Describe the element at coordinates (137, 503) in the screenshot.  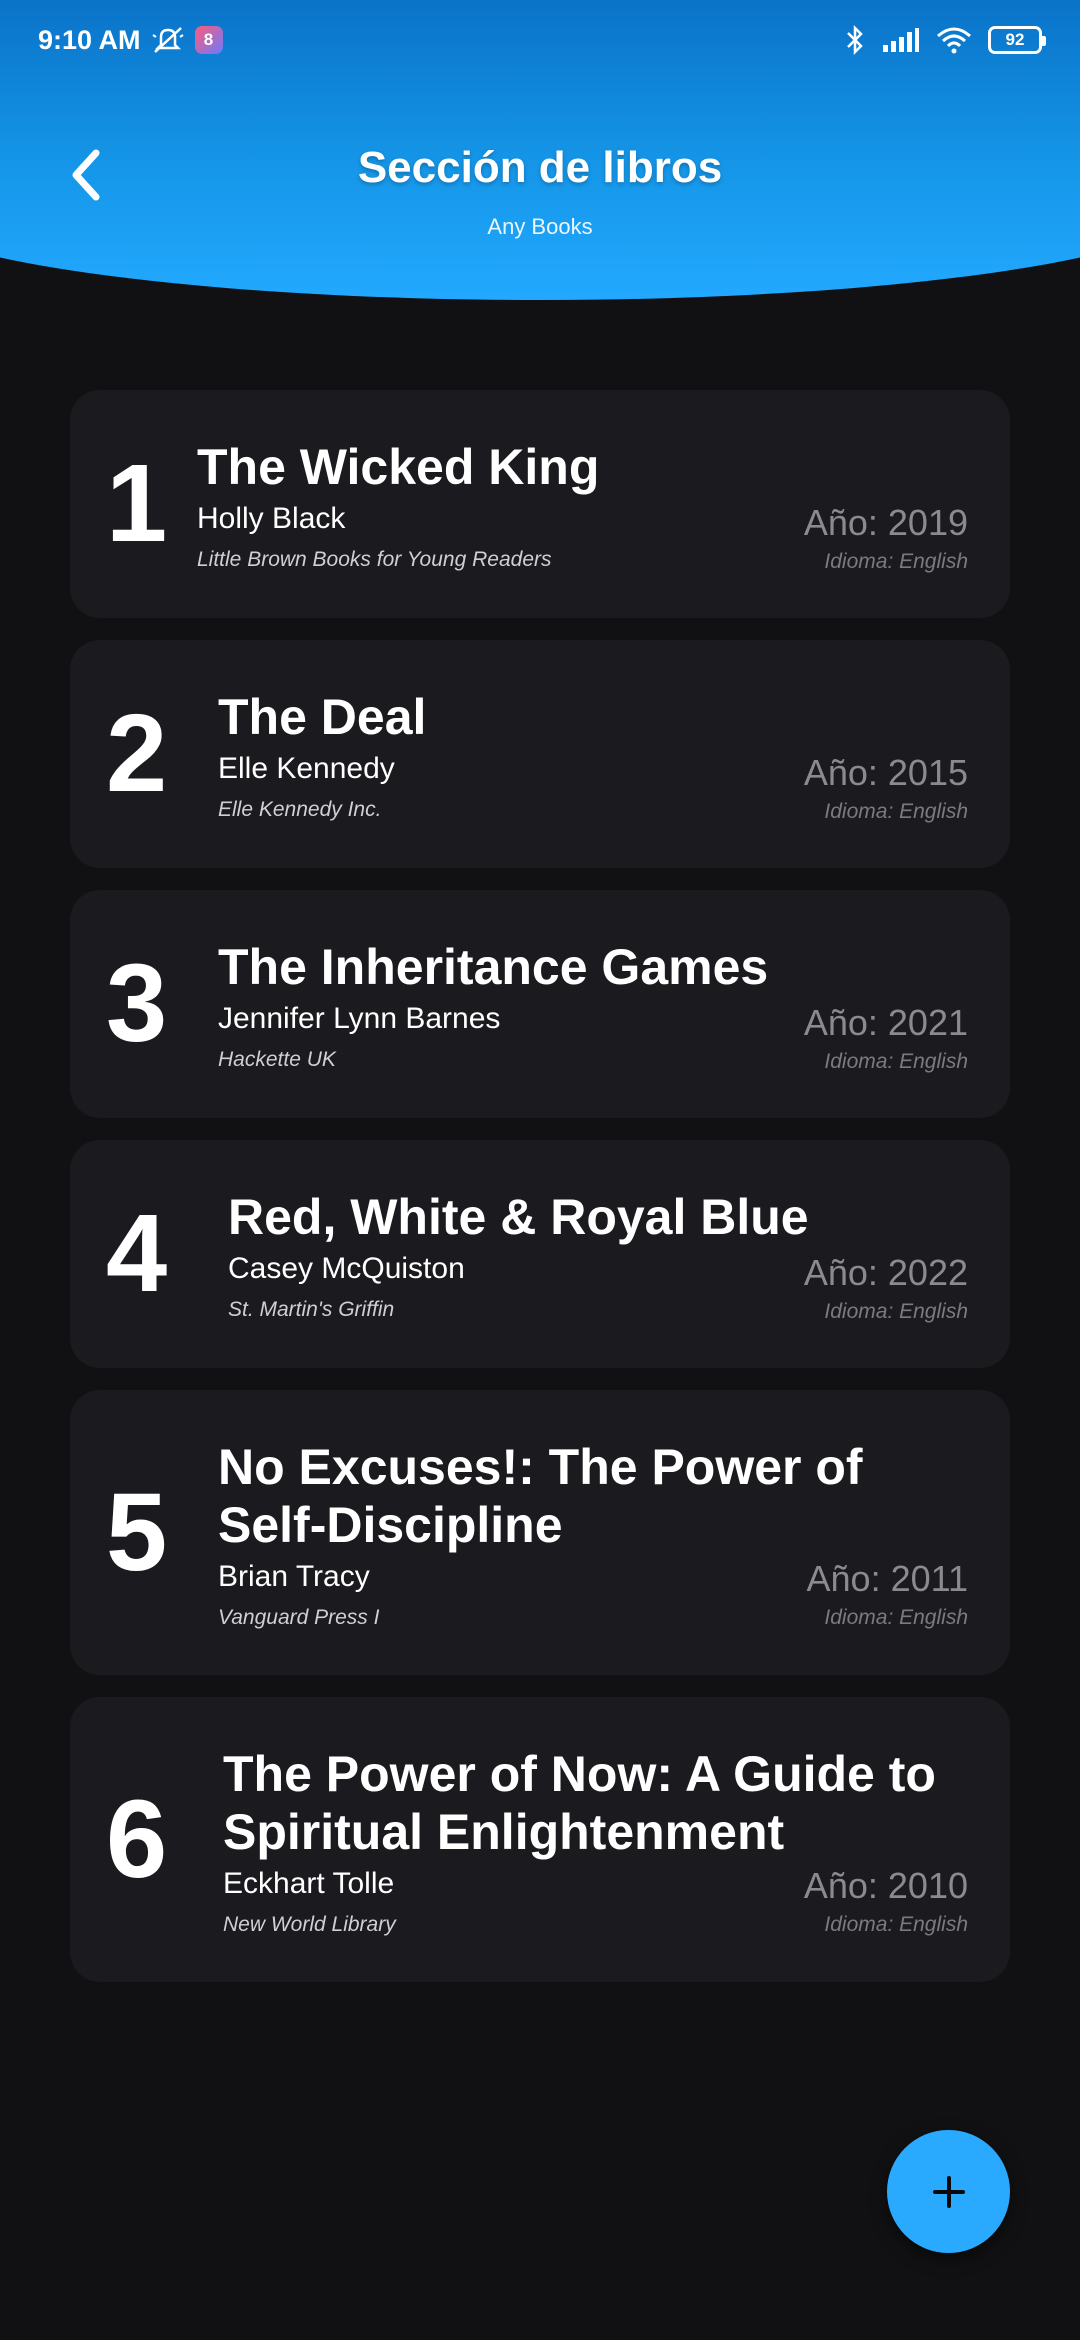
I see `book-rank: 1` at that location.